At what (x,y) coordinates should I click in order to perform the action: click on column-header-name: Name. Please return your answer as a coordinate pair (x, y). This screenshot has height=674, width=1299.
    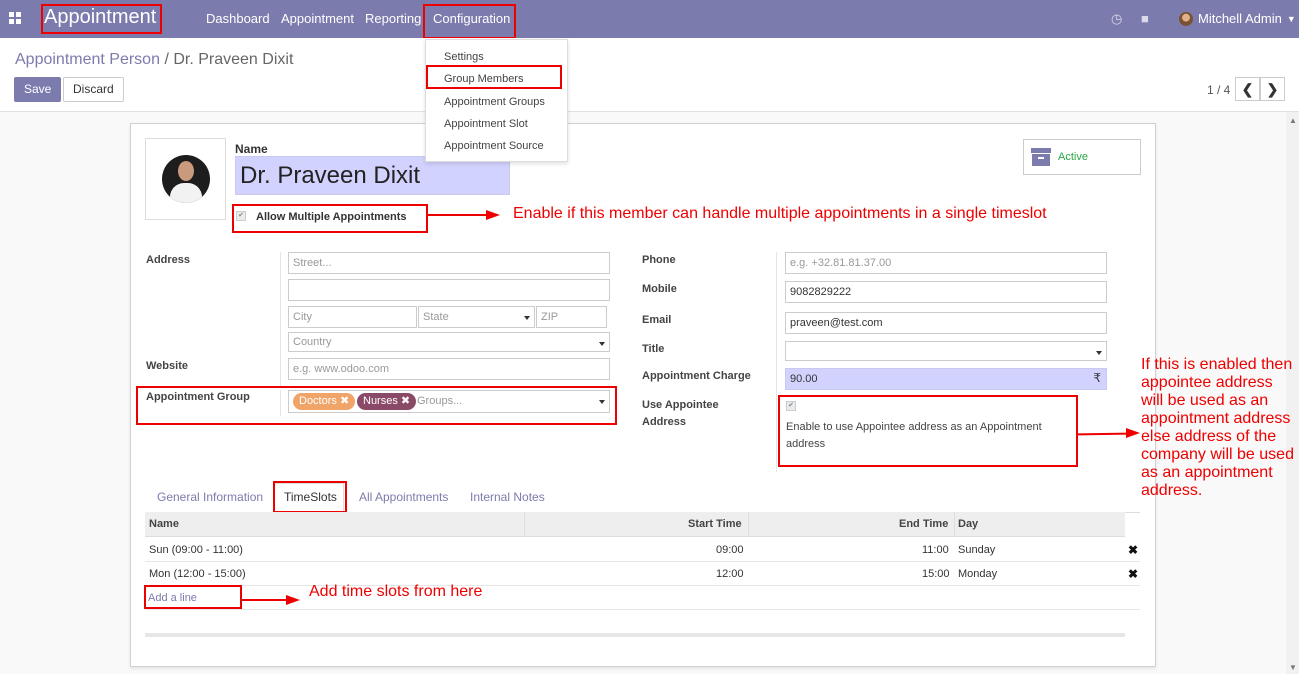
    Looking at the image, I should click on (164, 524).